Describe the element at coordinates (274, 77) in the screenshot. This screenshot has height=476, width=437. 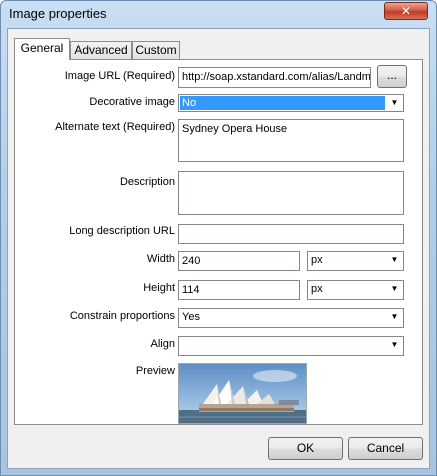
I see `image-url-field: http://soap.xstandard.com/alias/Landm` at that location.